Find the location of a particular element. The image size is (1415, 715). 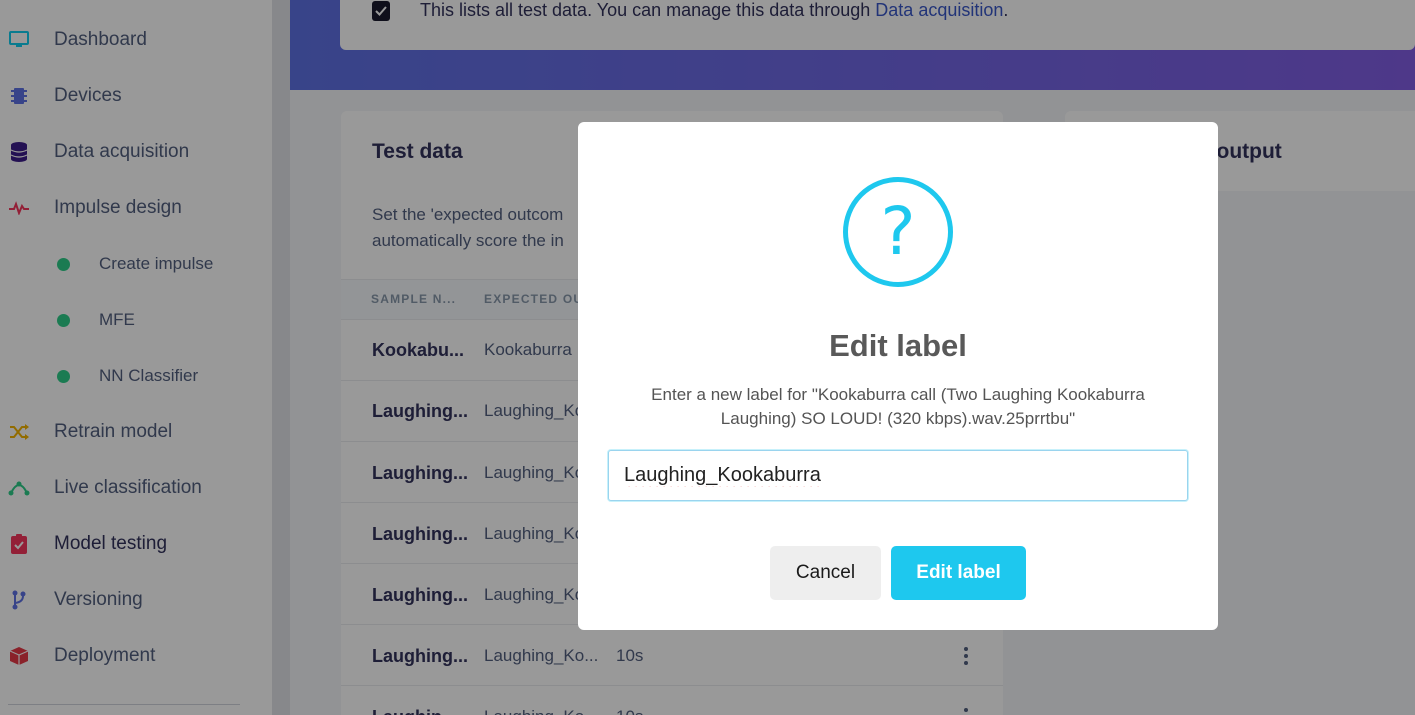

dialog-title: Edit label is located at coordinates (898, 345).